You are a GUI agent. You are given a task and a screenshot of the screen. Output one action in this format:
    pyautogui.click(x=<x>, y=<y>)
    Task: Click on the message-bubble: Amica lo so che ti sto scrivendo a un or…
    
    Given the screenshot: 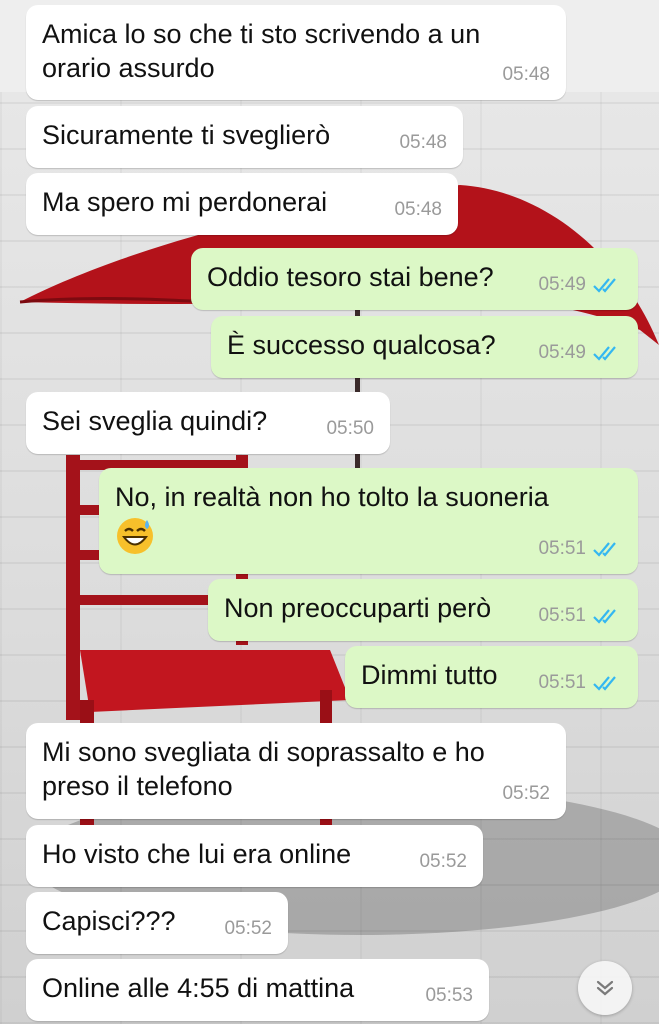 What is the action you would take?
    pyautogui.click(x=296, y=52)
    